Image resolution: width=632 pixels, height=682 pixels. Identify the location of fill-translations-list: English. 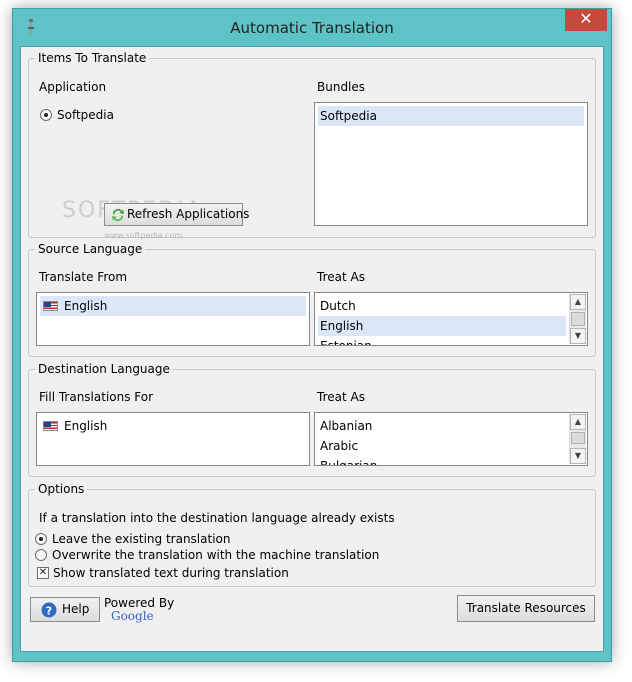
(173, 439).